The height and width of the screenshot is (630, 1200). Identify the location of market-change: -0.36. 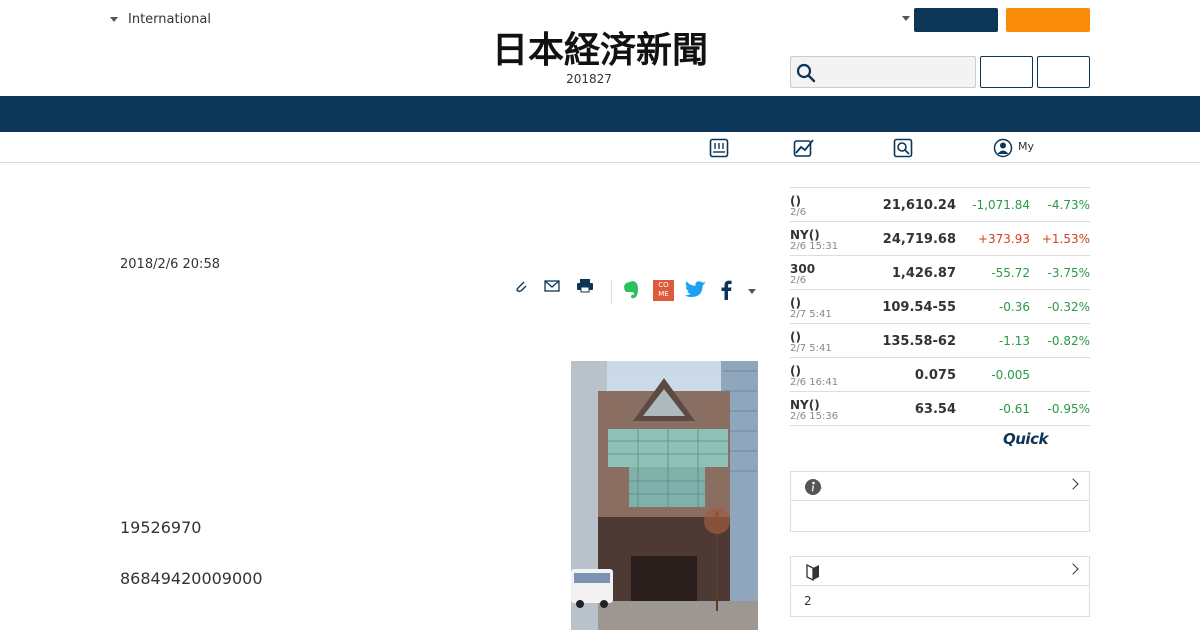
(1014, 307).